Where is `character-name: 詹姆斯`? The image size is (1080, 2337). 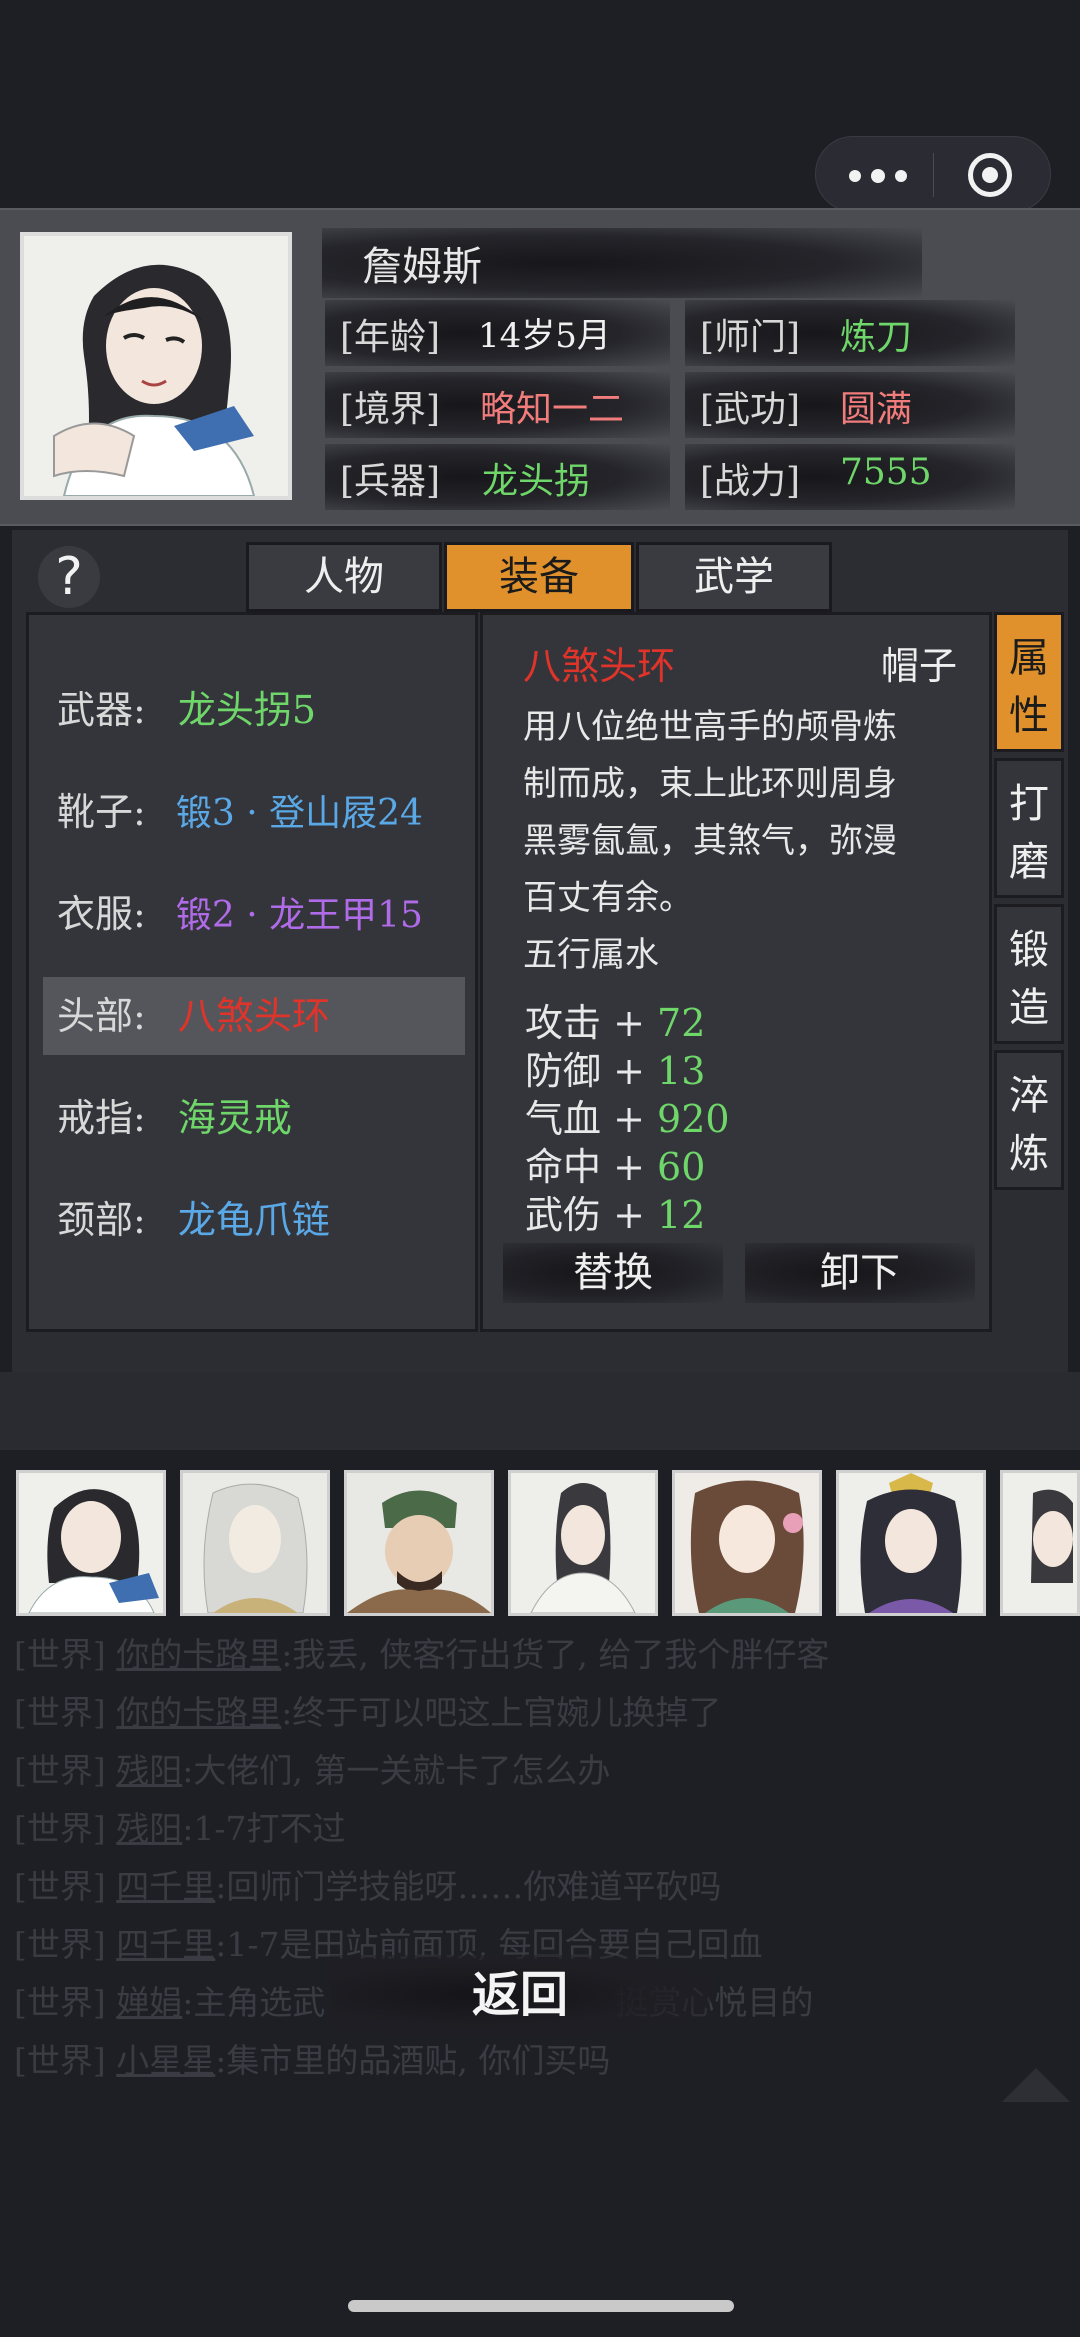 character-name: 詹姆斯 is located at coordinates (422, 267).